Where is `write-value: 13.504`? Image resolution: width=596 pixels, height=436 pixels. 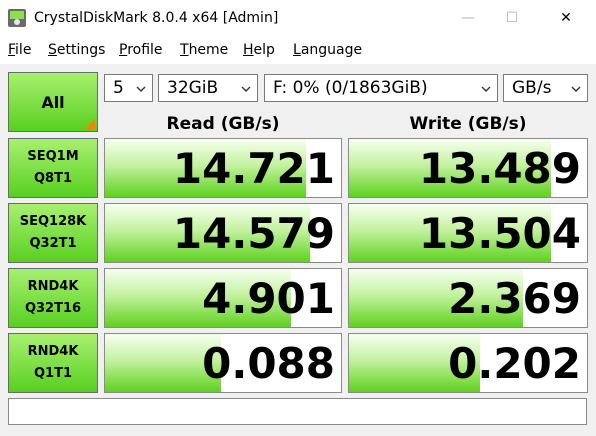 write-value: 13.504 is located at coordinates (499, 233).